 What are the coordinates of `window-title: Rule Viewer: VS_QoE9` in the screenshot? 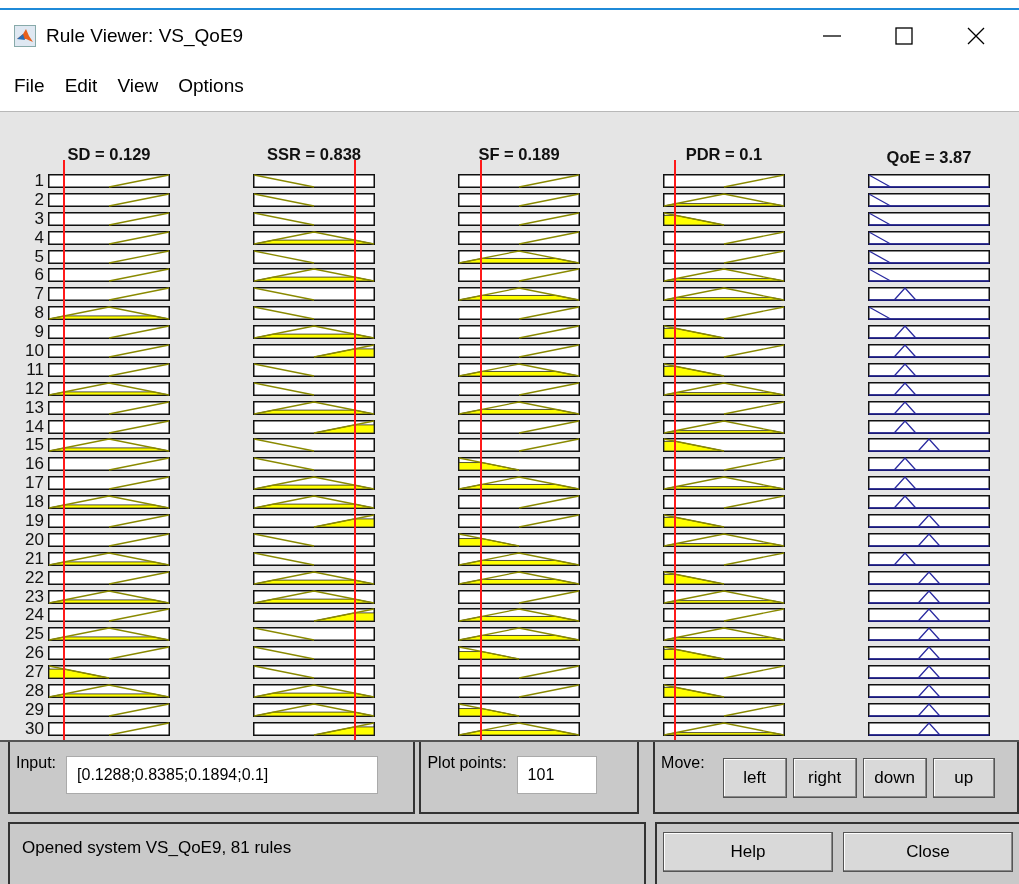 It's located at (145, 35).